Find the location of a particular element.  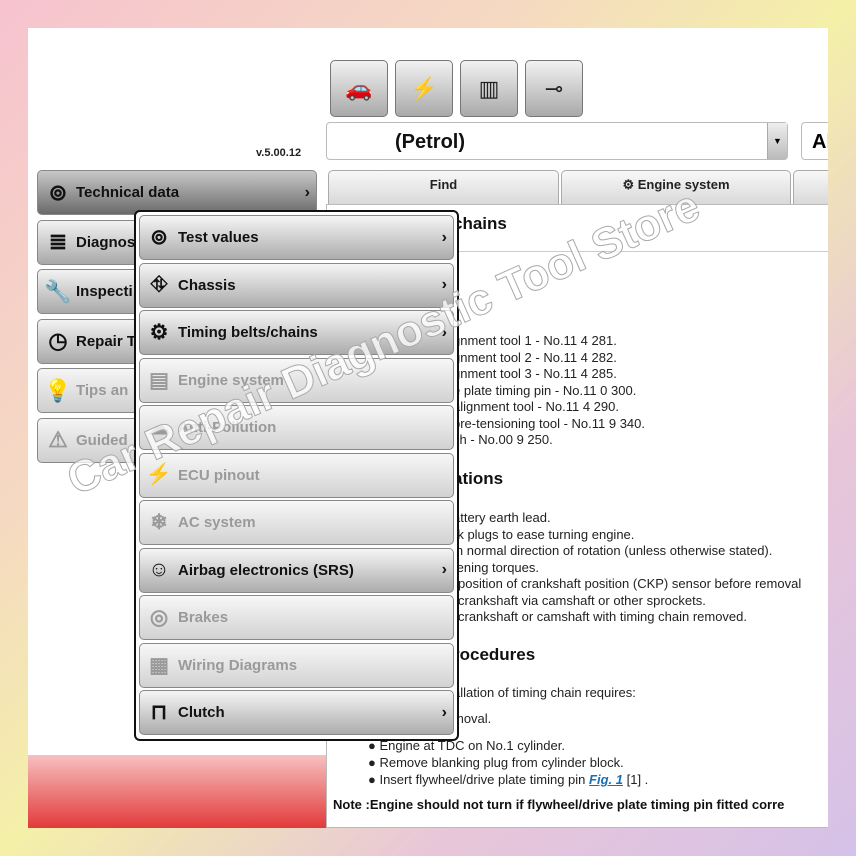

fig-ref: [1] . is located at coordinates (635, 779).